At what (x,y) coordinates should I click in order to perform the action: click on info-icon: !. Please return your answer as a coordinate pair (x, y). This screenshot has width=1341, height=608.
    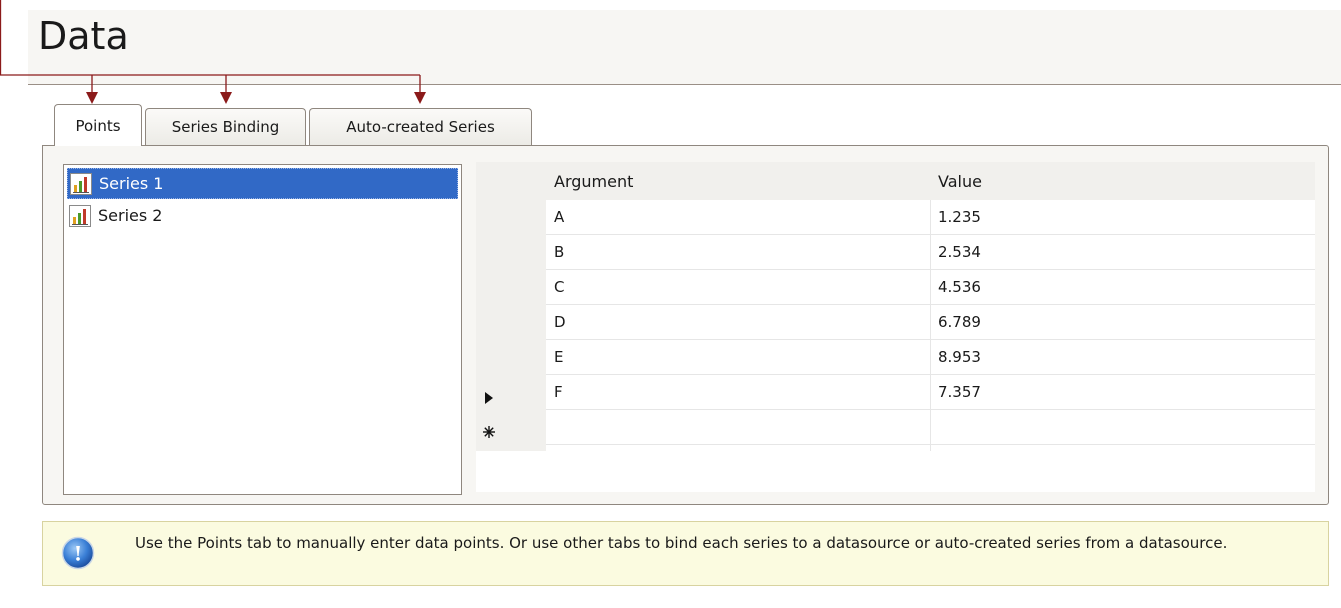
    Looking at the image, I should click on (78, 553).